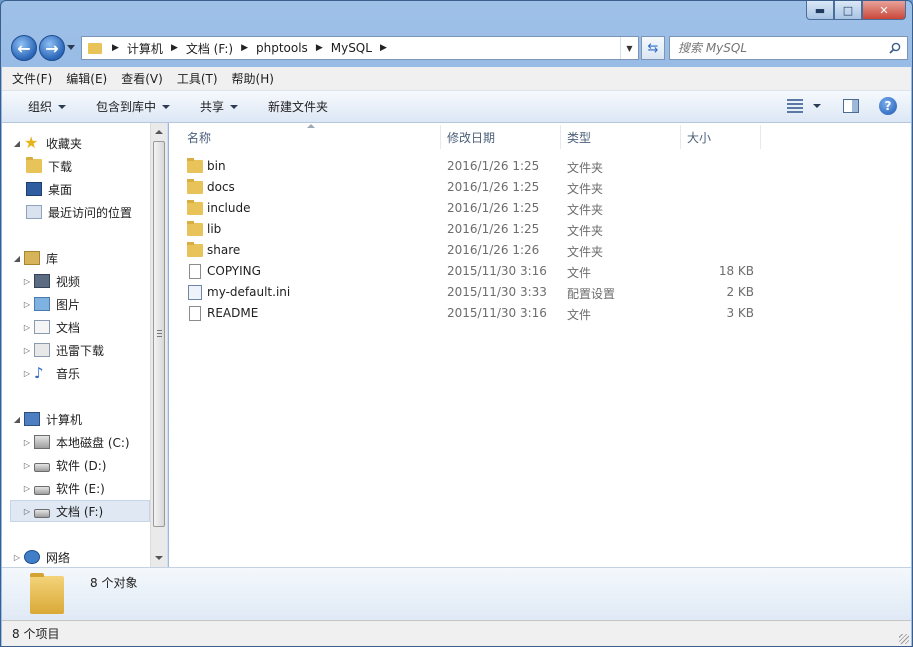 The width and height of the screenshot is (913, 647). What do you see at coordinates (156, 48) in the screenshot?
I see `breadcrumb-computer: 计算机 ▶` at bounding box center [156, 48].